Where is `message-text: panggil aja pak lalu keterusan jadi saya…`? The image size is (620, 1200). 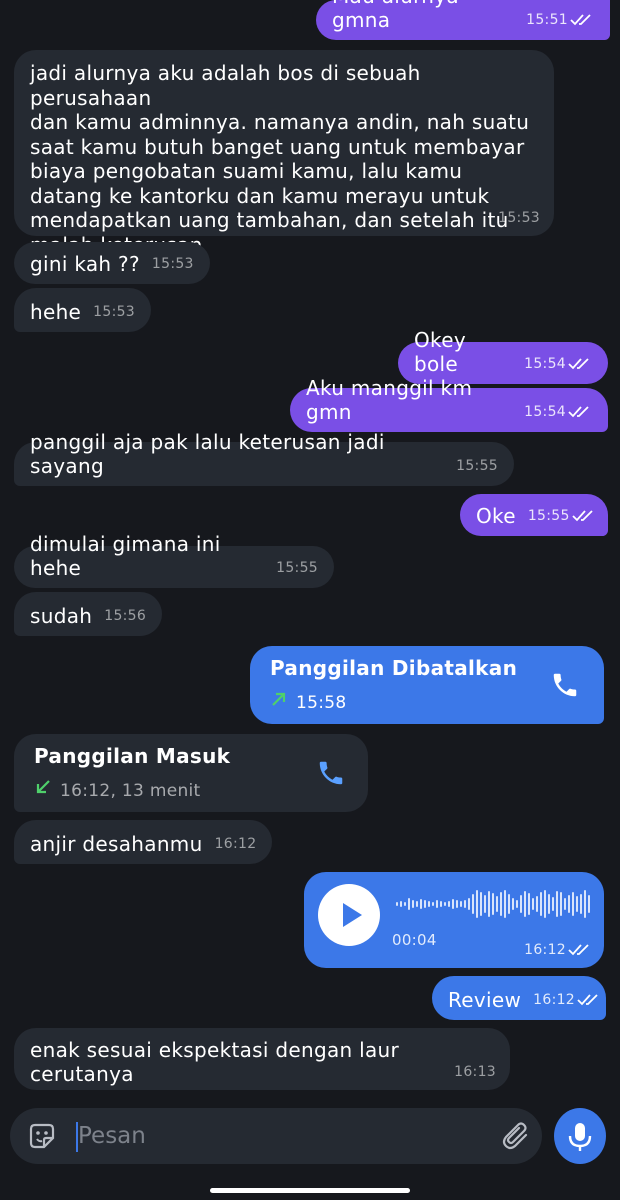
message-text: panggil aja pak lalu keterusan jadi saya… is located at coordinates (211, 454).